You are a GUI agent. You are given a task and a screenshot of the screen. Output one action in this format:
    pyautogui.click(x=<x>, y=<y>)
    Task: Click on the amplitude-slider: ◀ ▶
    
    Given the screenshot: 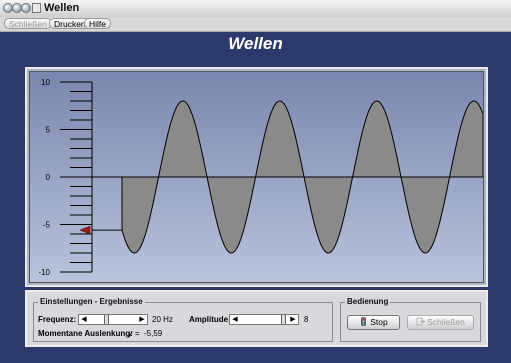 What is the action you would take?
    pyautogui.click(x=264, y=319)
    